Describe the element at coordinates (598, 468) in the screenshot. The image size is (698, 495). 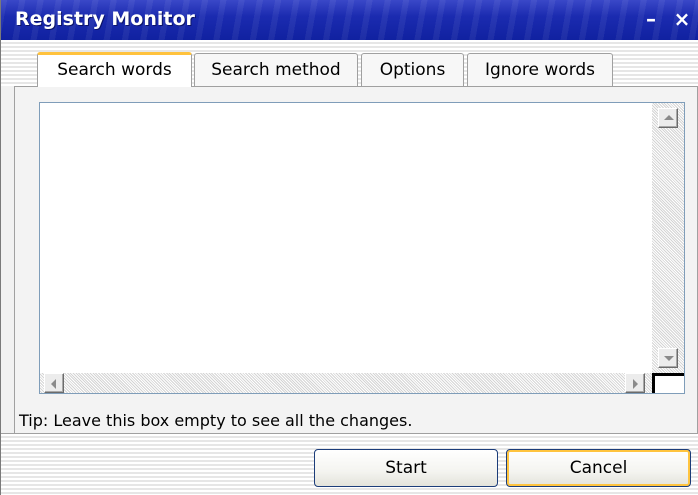
I see `cancel-button: Cancel` at that location.